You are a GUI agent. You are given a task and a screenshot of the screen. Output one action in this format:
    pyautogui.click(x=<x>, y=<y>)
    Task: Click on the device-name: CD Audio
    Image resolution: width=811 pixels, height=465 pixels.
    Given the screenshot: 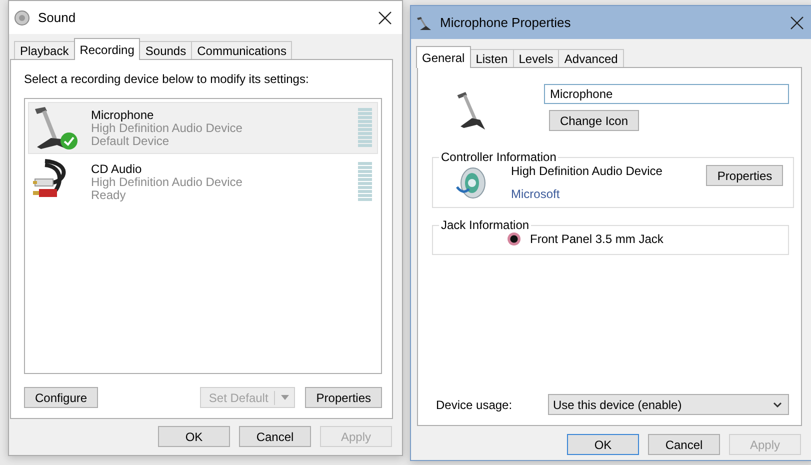 What is the action you would take?
    pyautogui.click(x=117, y=169)
    